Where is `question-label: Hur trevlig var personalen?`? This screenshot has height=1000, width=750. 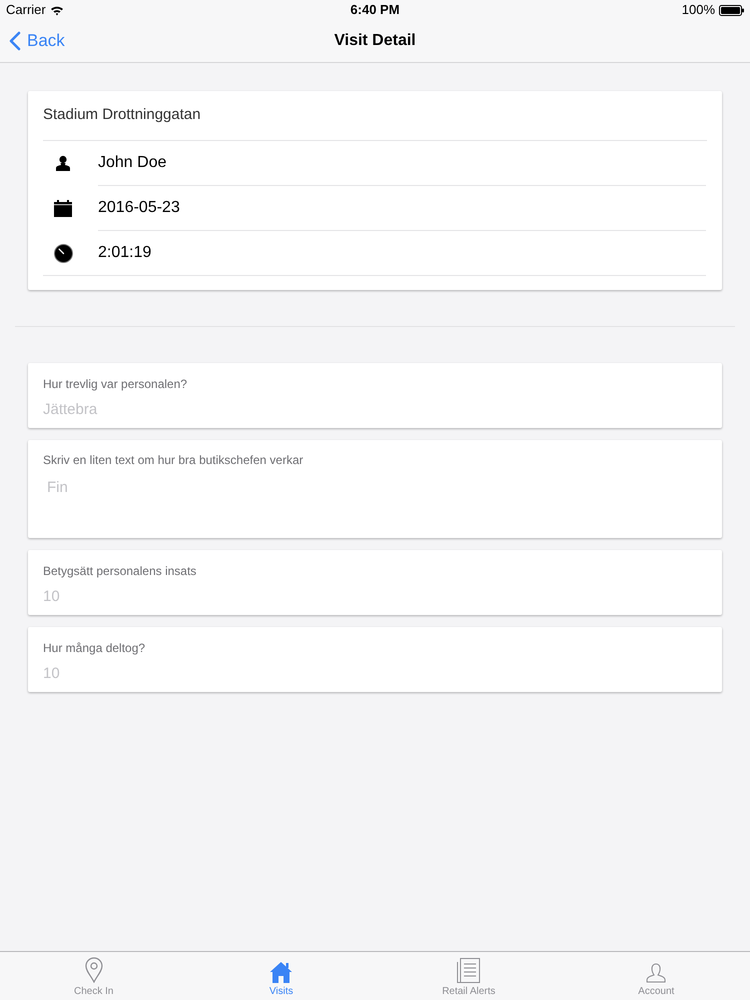 question-label: Hur trevlig var personalen? is located at coordinates (115, 384).